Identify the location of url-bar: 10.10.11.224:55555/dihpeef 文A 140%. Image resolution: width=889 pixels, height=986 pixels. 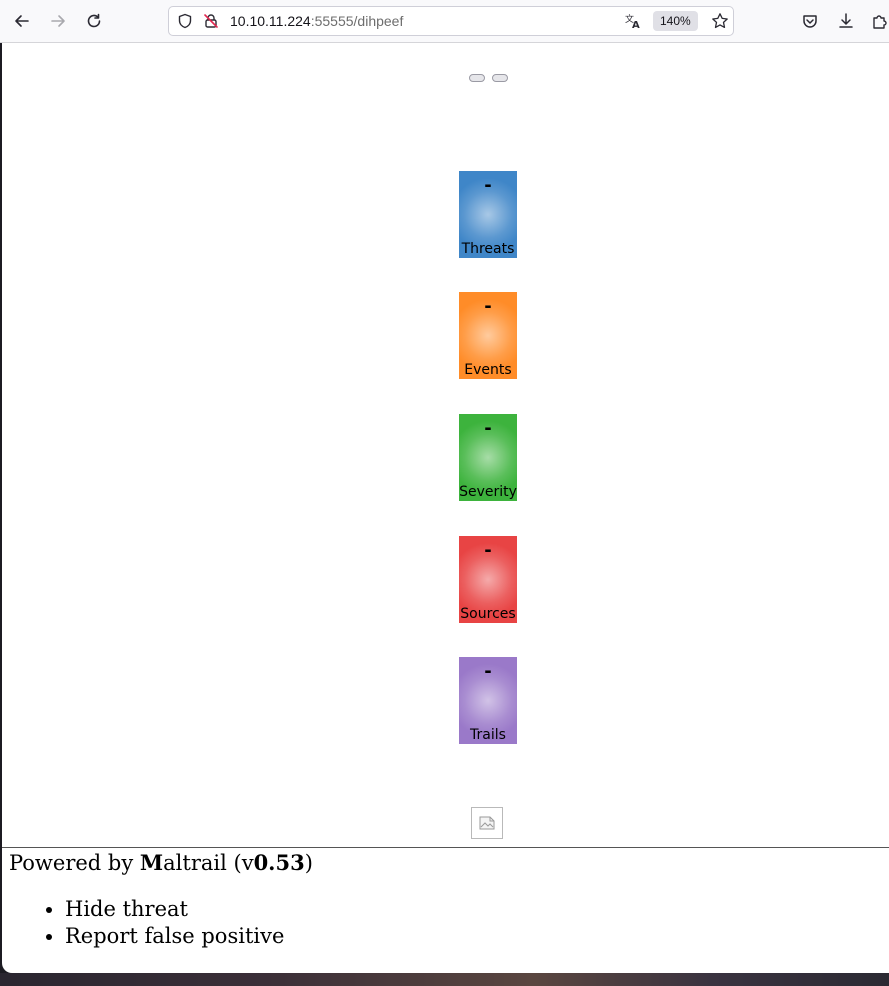
(451, 21).